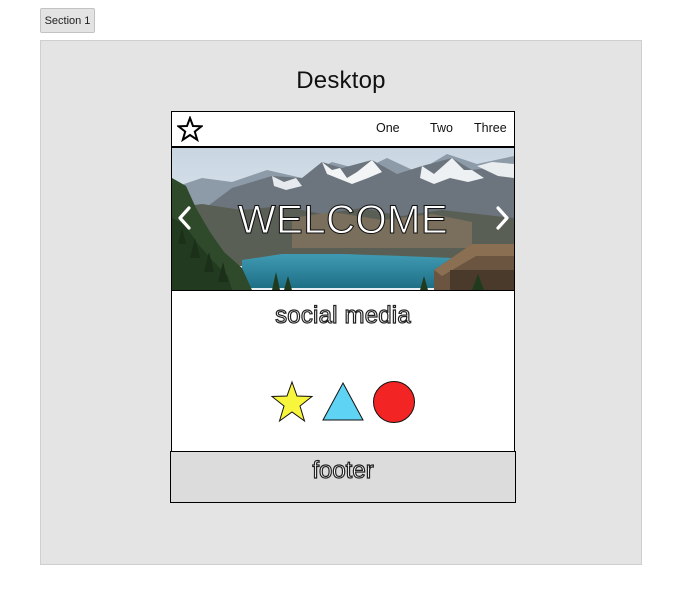 Image resolution: width=682 pixels, height=605 pixels. Describe the element at coordinates (190, 129) in the screenshot. I see `star-outline-icon` at that location.